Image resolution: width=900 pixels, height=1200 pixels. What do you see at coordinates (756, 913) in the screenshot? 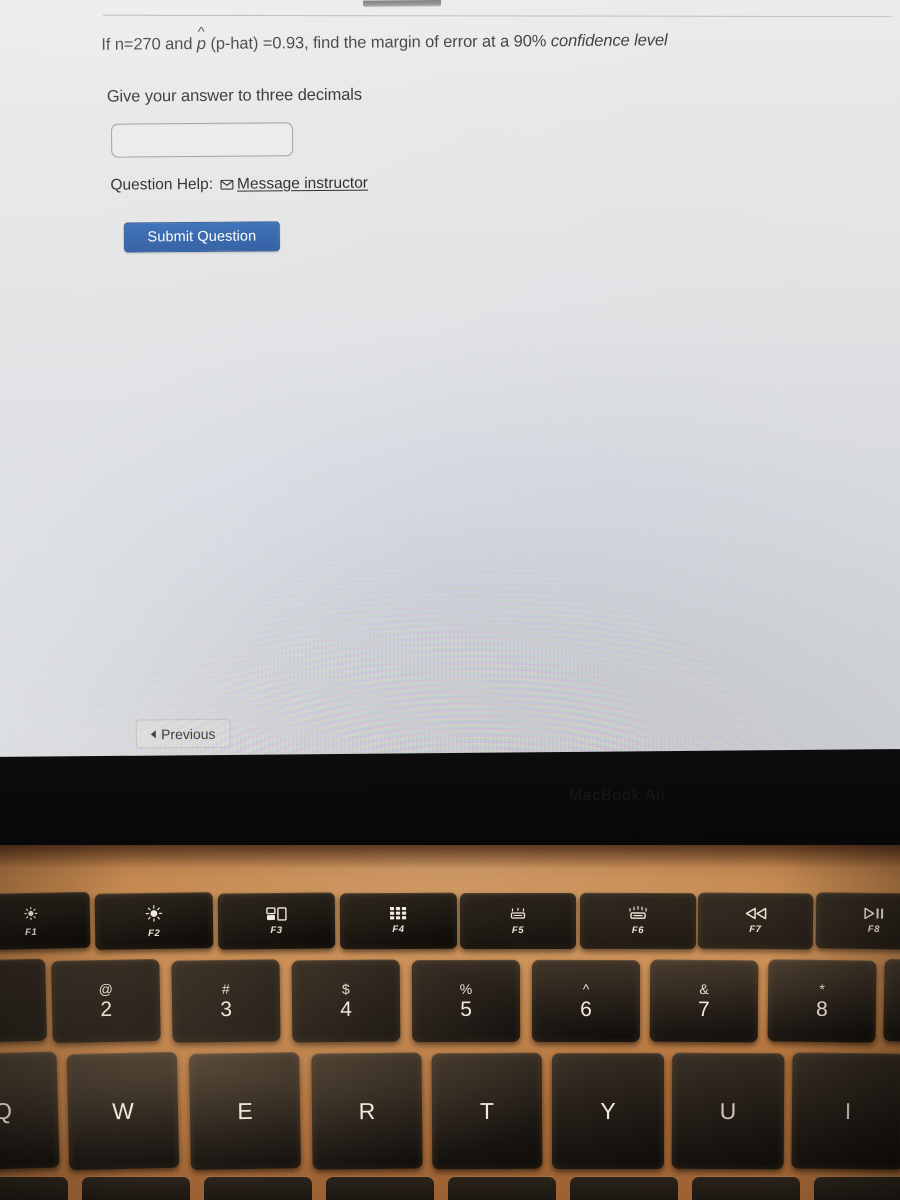
I see `rewind-icon` at bounding box center [756, 913].